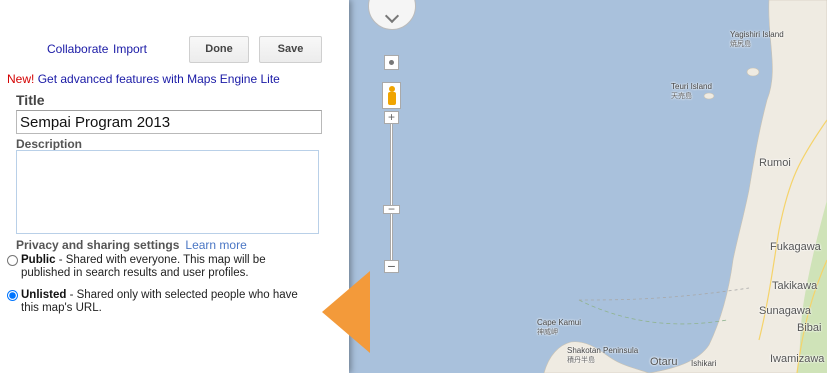 The image size is (827, 373). Describe the element at coordinates (691, 91) in the screenshot. I see `place-label: Teuri Island 天売島` at that location.